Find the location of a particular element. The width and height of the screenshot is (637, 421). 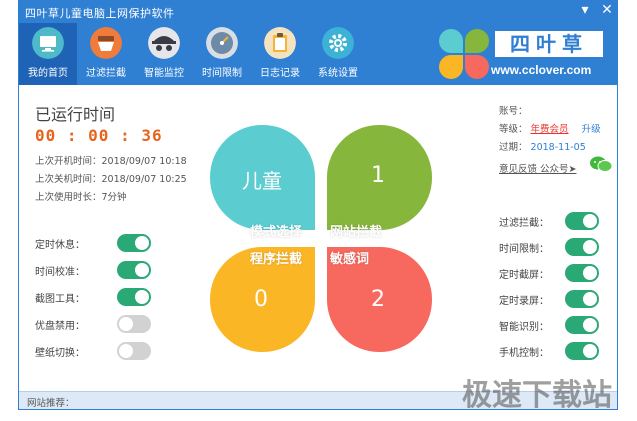

nav-time-limit: 时间限制 is located at coordinates (222, 54).